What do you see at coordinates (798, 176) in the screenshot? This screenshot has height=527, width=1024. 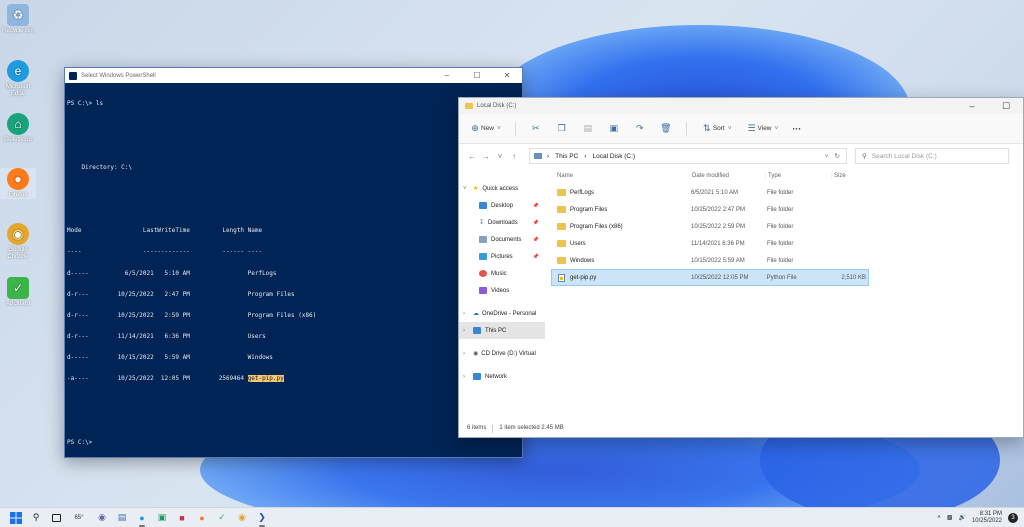 I see `column-header-type: Type` at bounding box center [798, 176].